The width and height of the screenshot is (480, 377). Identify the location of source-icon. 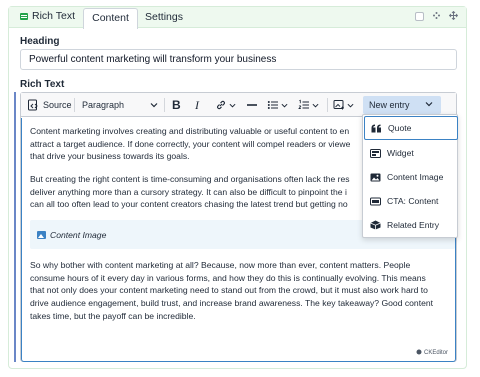
(33, 105).